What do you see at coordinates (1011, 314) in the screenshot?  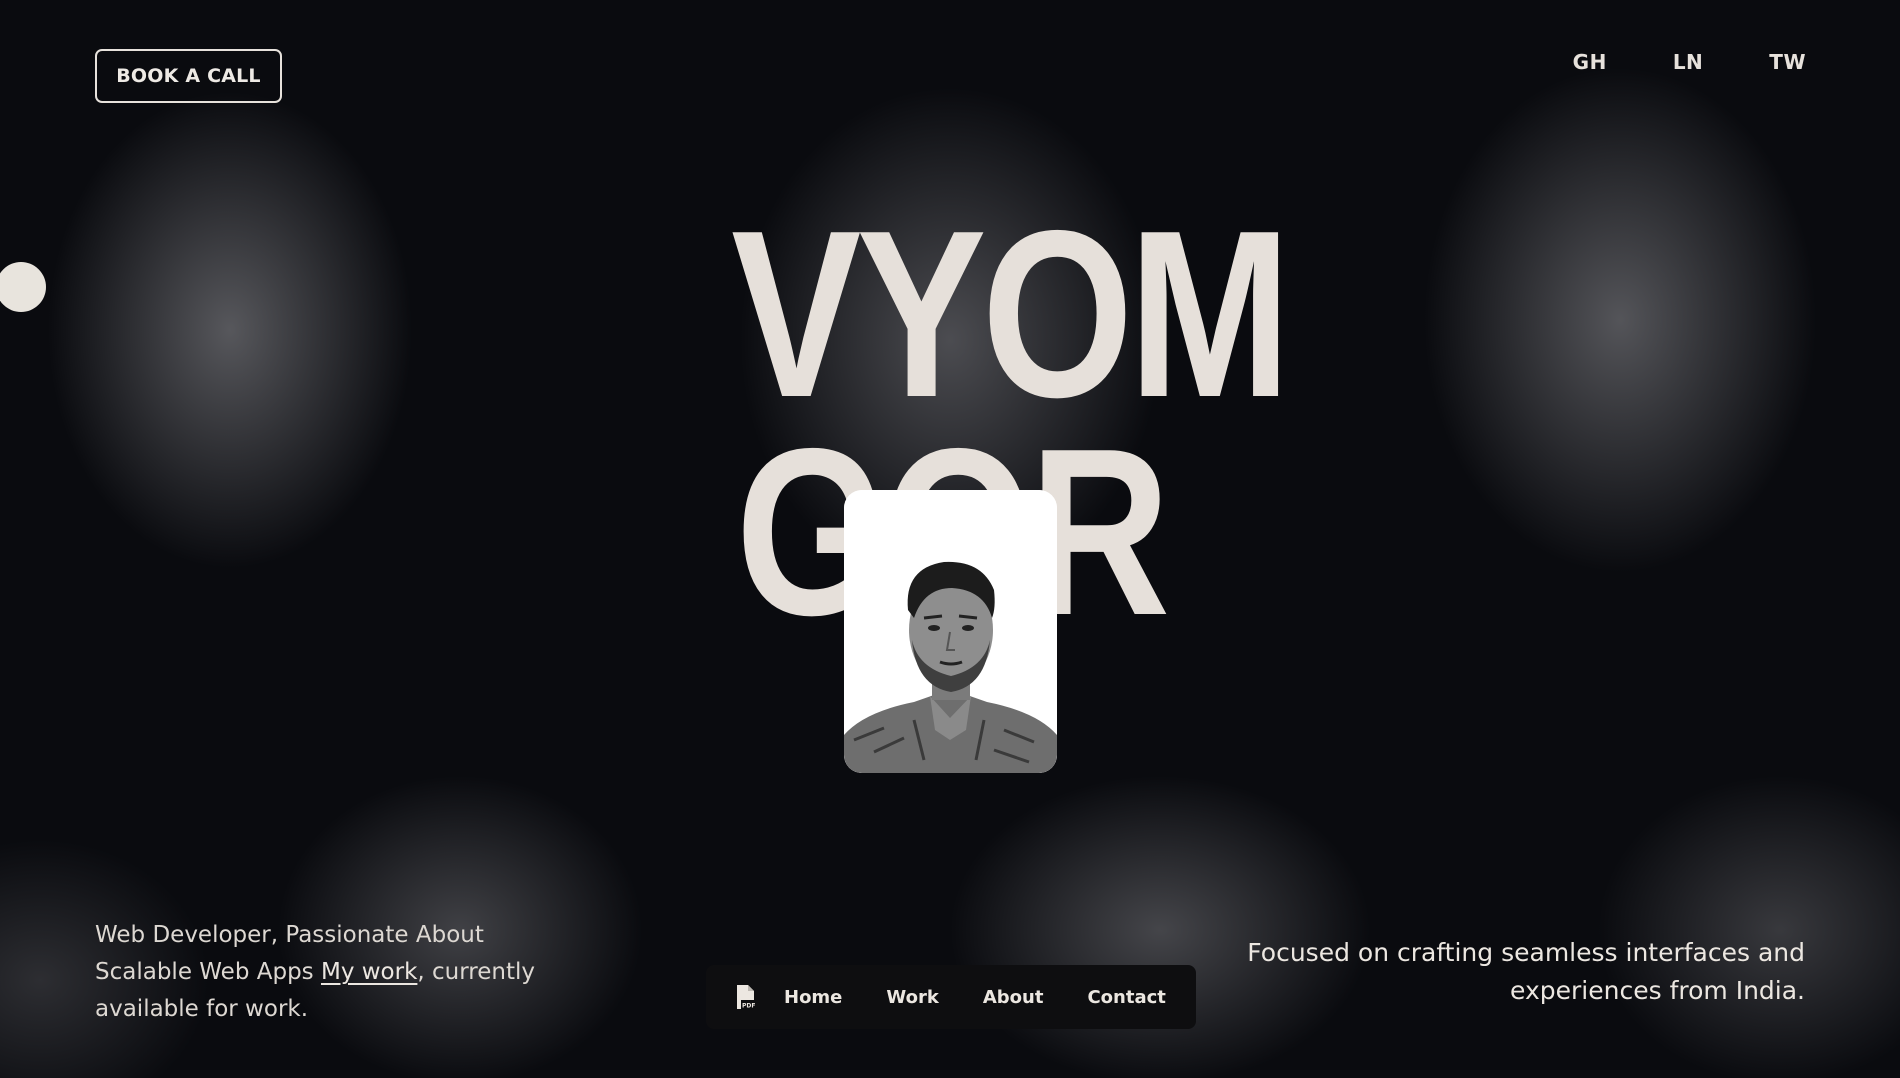 I see `hero-title-first-name: VYOM` at bounding box center [1011, 314].